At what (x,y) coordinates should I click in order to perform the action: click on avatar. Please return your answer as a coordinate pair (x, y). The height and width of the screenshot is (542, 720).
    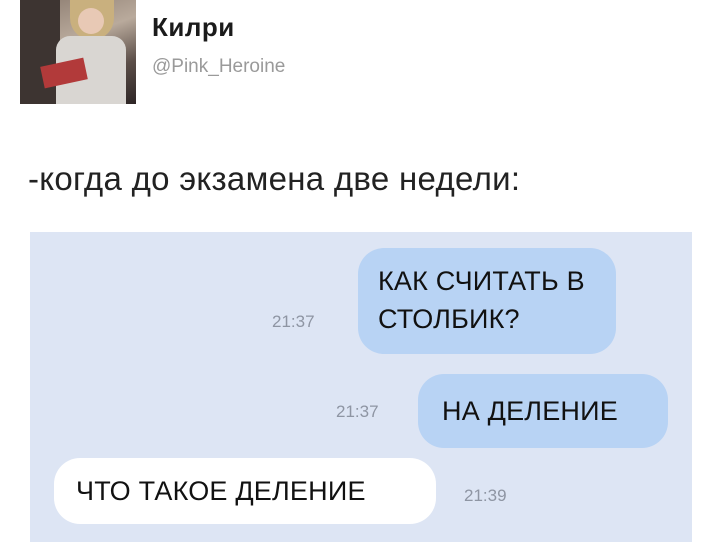
    Looking at the image, I should click on (78, 52).